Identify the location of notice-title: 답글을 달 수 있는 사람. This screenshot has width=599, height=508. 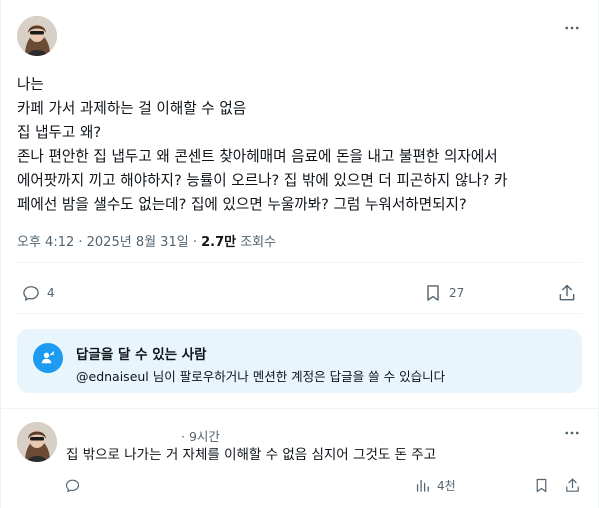
(141, 355).